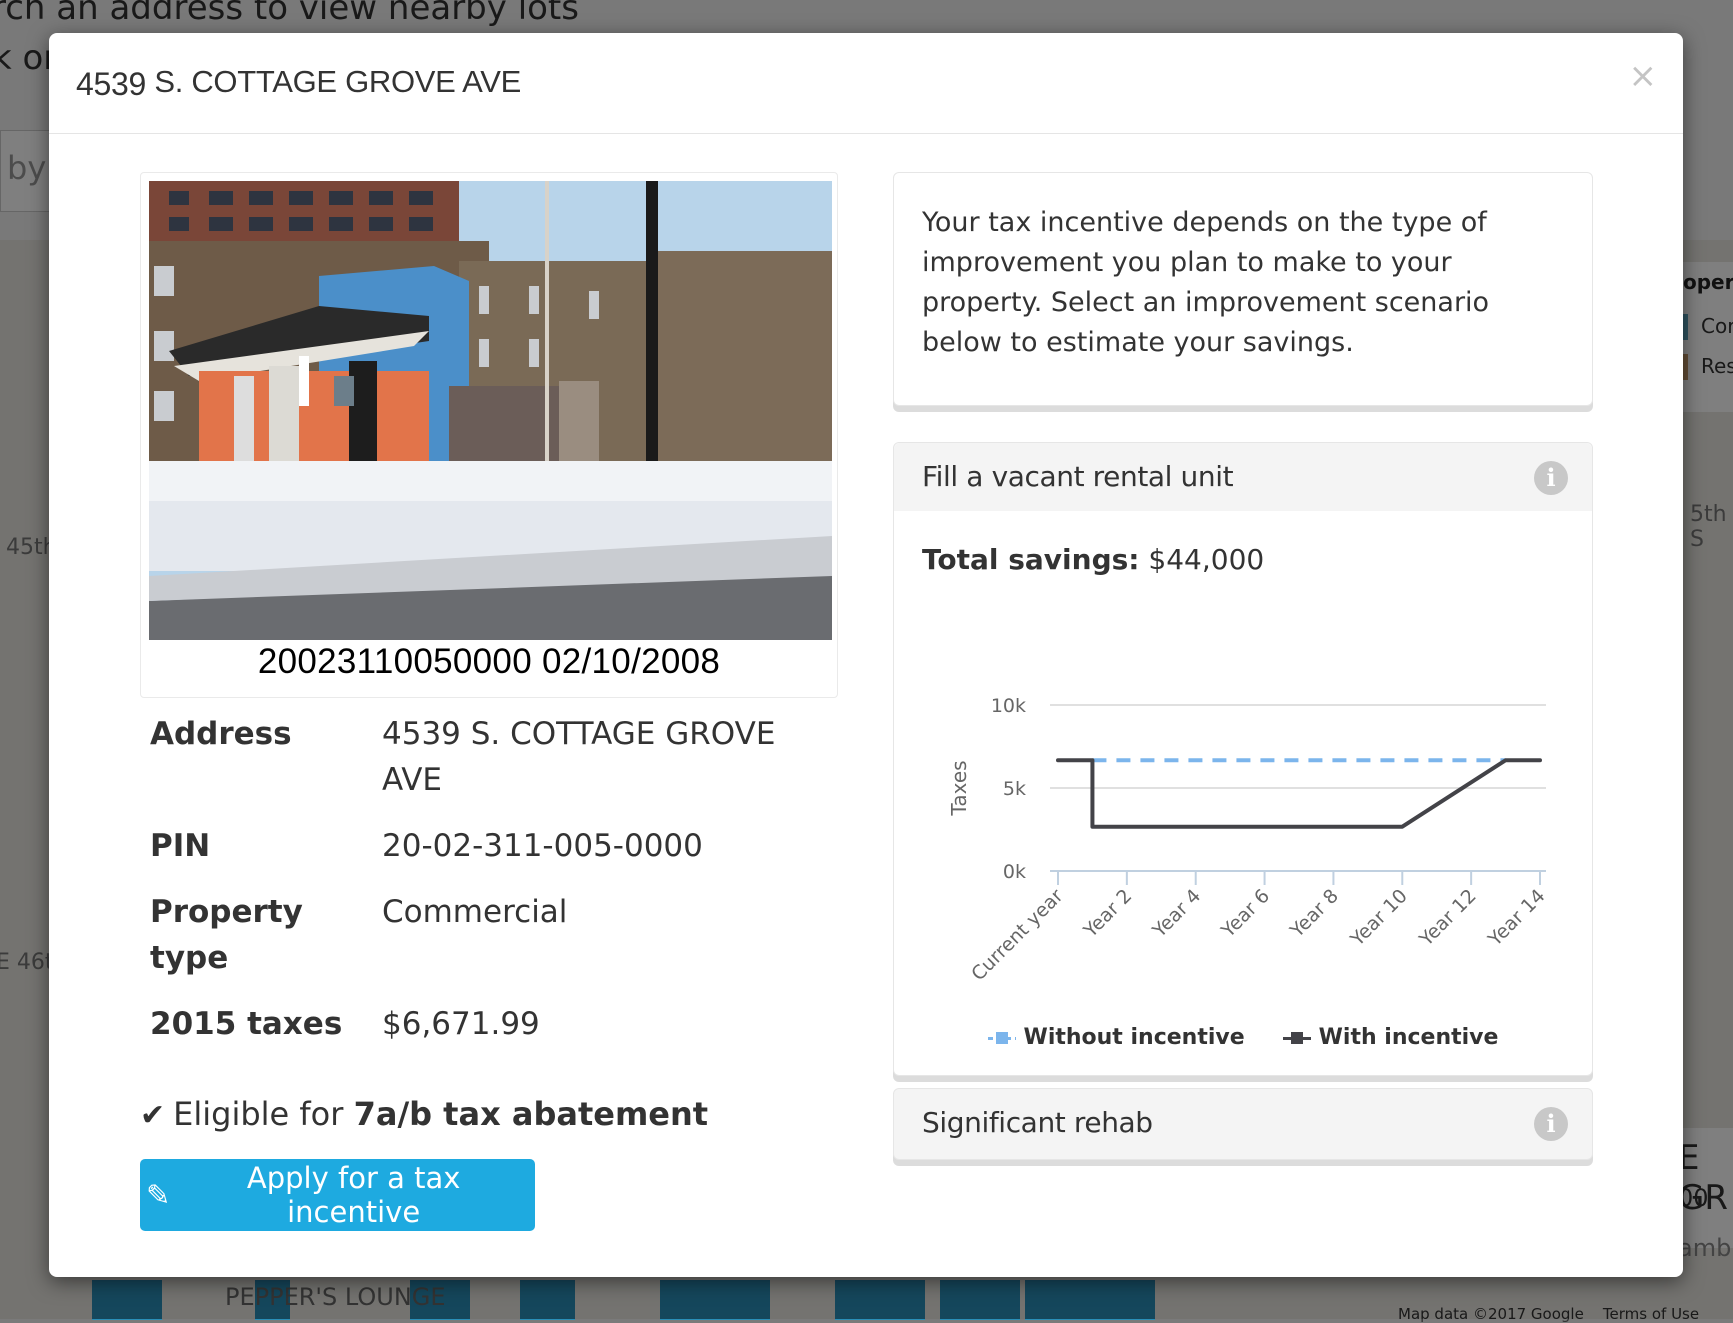  I want to click on detail-row-taxes: 2015 taxes $6,671.99, so click(490, 1024).